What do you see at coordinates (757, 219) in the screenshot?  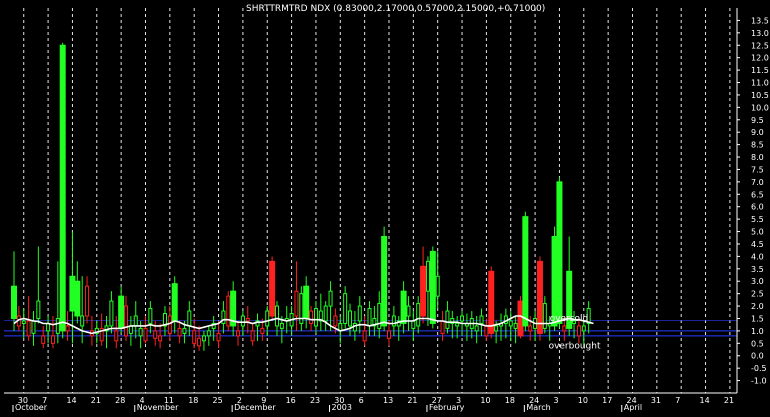 I see `y-tick-label: 5.5` at bounding box center [757, 219].